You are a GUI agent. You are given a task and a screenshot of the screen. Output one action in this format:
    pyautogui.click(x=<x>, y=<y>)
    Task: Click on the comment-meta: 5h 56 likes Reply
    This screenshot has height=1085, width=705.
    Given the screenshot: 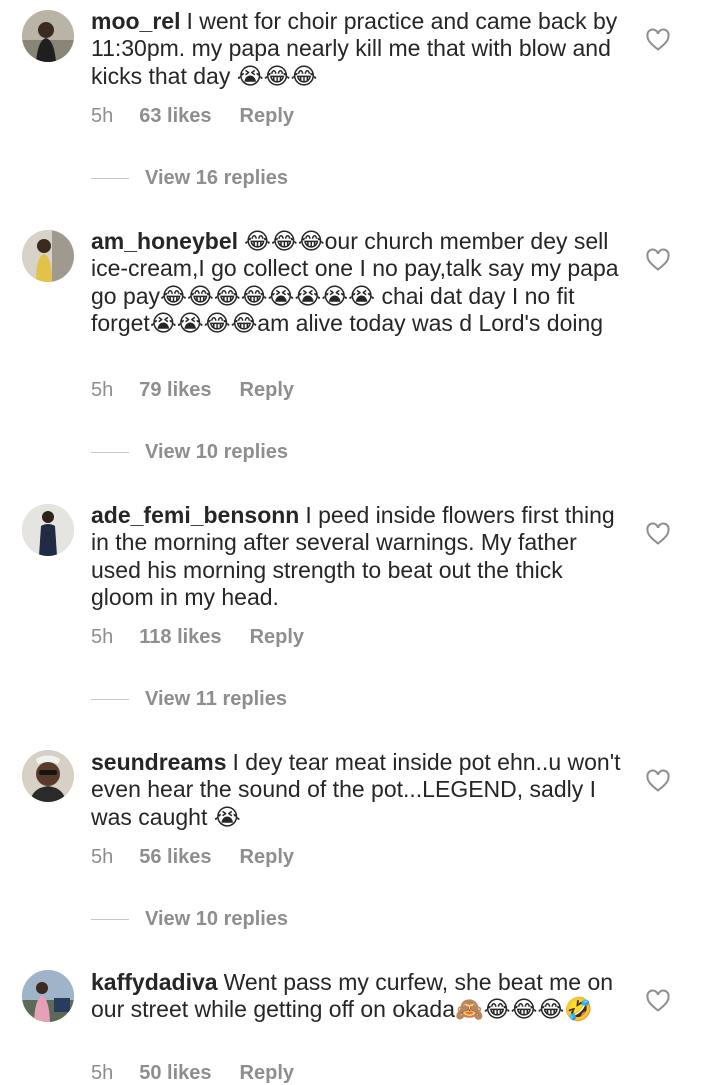 What is the action you would take?
    pyautogui.click(x=192, y=857)
    